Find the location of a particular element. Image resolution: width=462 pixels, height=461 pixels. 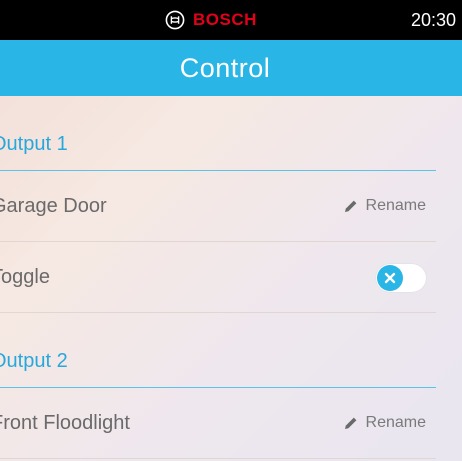

toggle-knob is located at coordinates (390, 278).